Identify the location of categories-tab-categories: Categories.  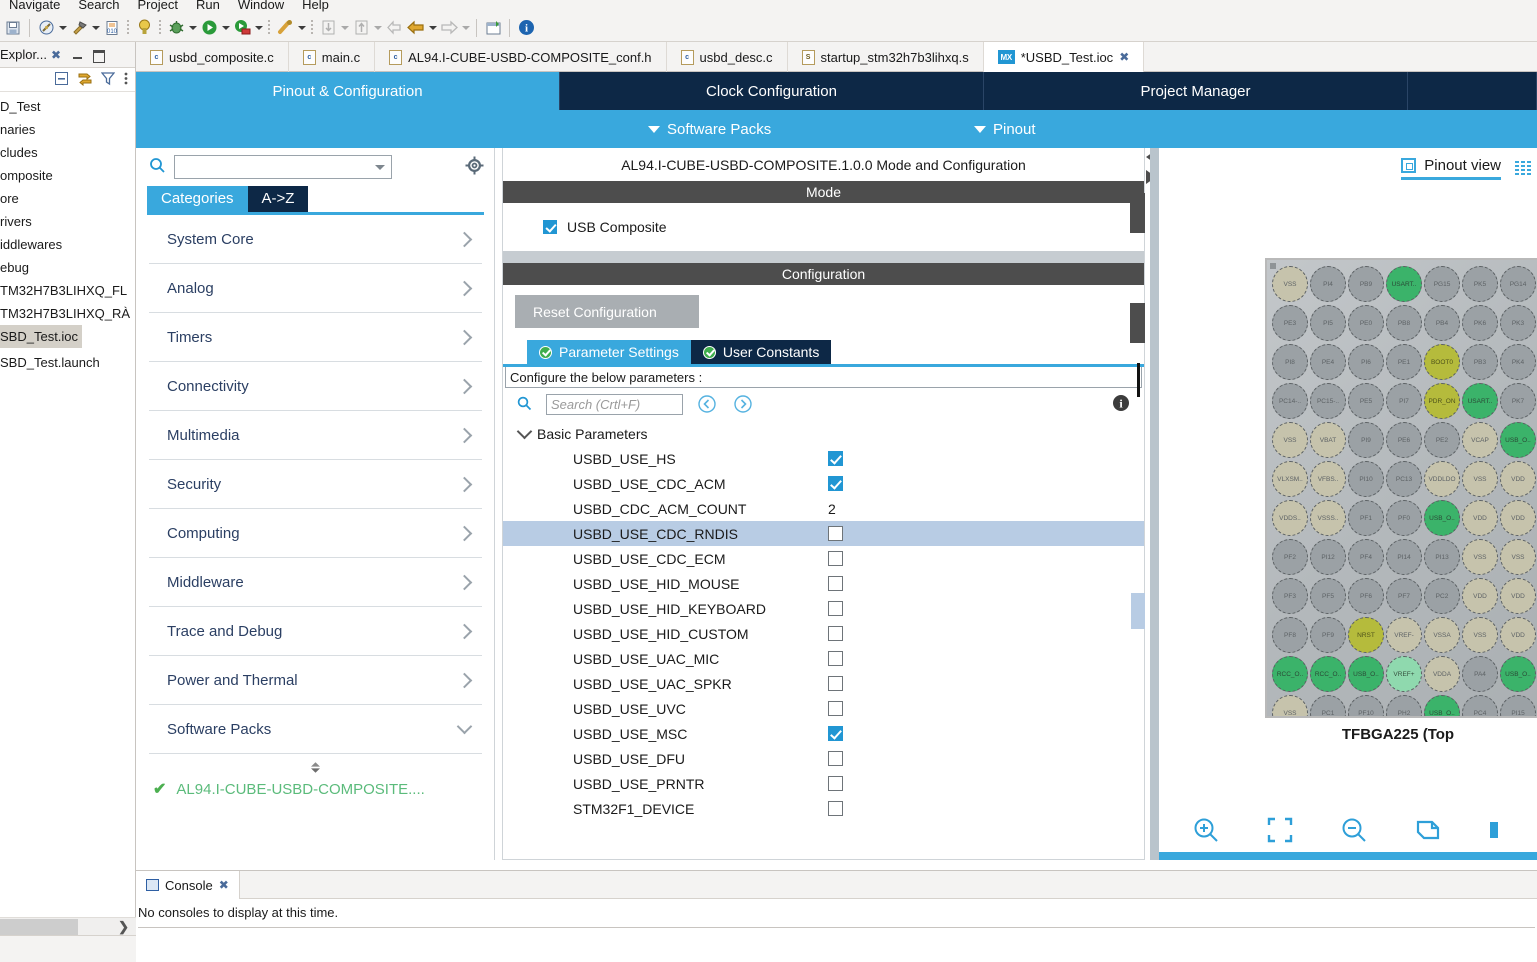
(197, 199).